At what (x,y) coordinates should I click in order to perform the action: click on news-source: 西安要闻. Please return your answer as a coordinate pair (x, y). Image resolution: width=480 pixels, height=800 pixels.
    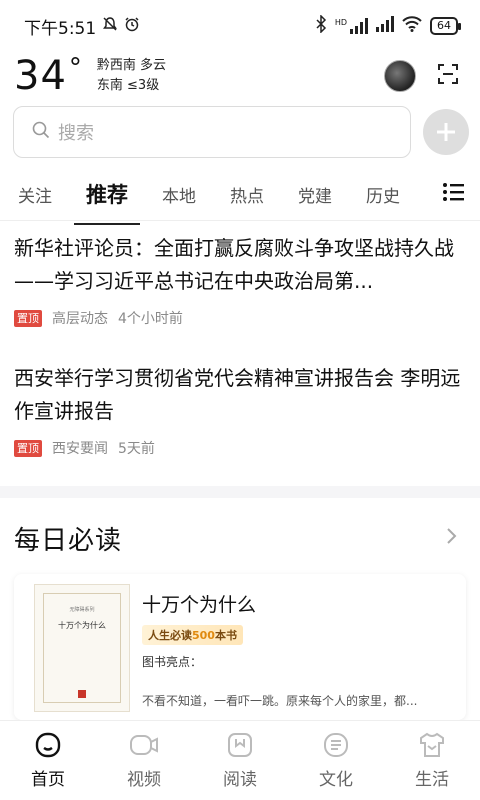
    Looking at the image, I should click on (80, 449).